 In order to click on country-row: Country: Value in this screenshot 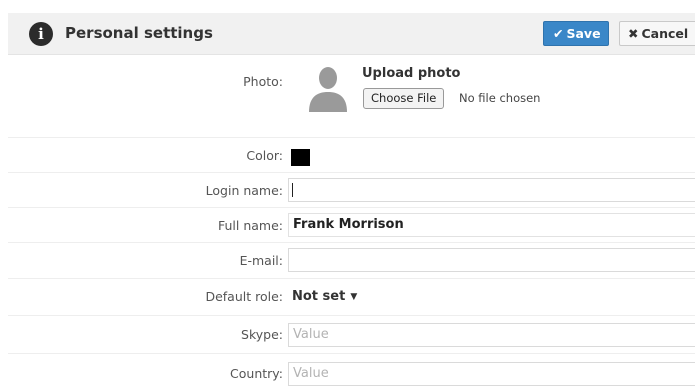, I will do `click(351, 370)`.